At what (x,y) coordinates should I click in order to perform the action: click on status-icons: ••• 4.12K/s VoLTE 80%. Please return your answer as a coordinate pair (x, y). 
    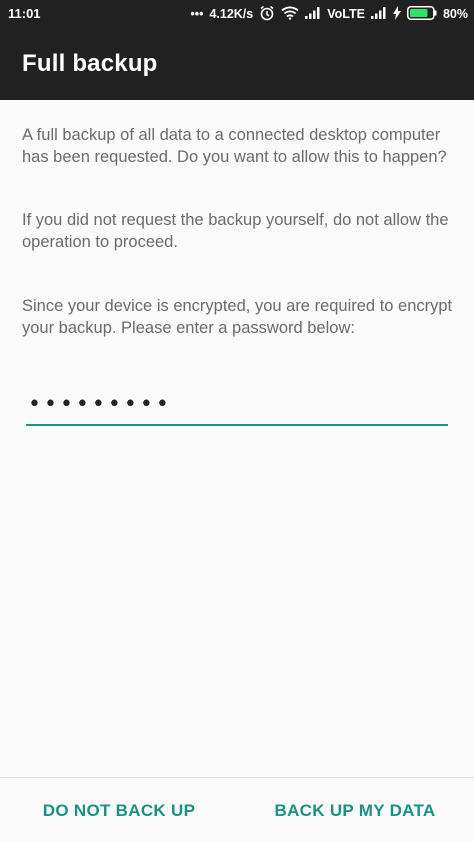
    Looking at the image, I should click on (329, 14).